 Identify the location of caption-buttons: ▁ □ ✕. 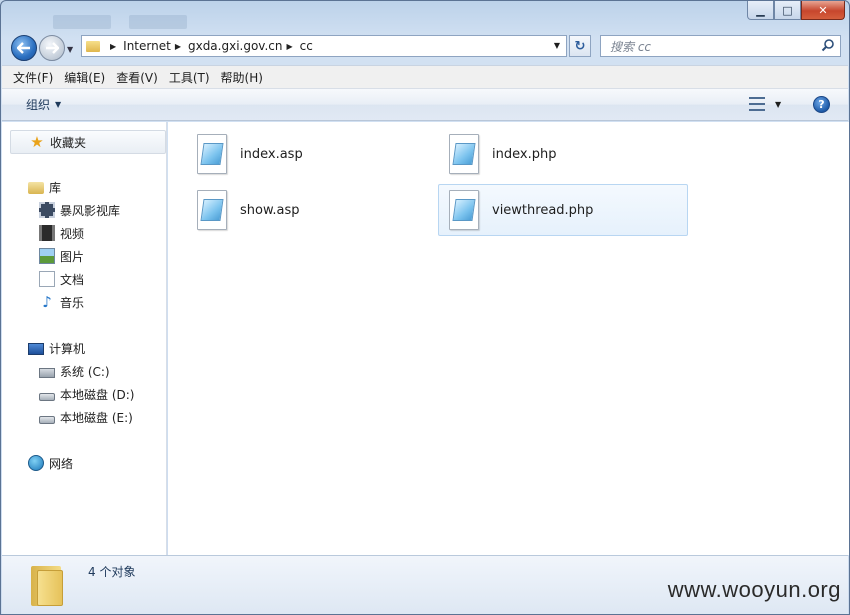
(796, 10).